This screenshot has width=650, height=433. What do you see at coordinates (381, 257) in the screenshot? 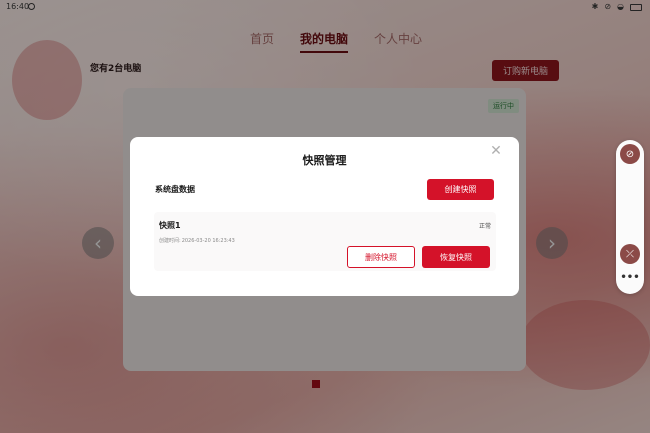
I see `delete-snapshot-button: 删除快照` at bounding box center [381, 257].